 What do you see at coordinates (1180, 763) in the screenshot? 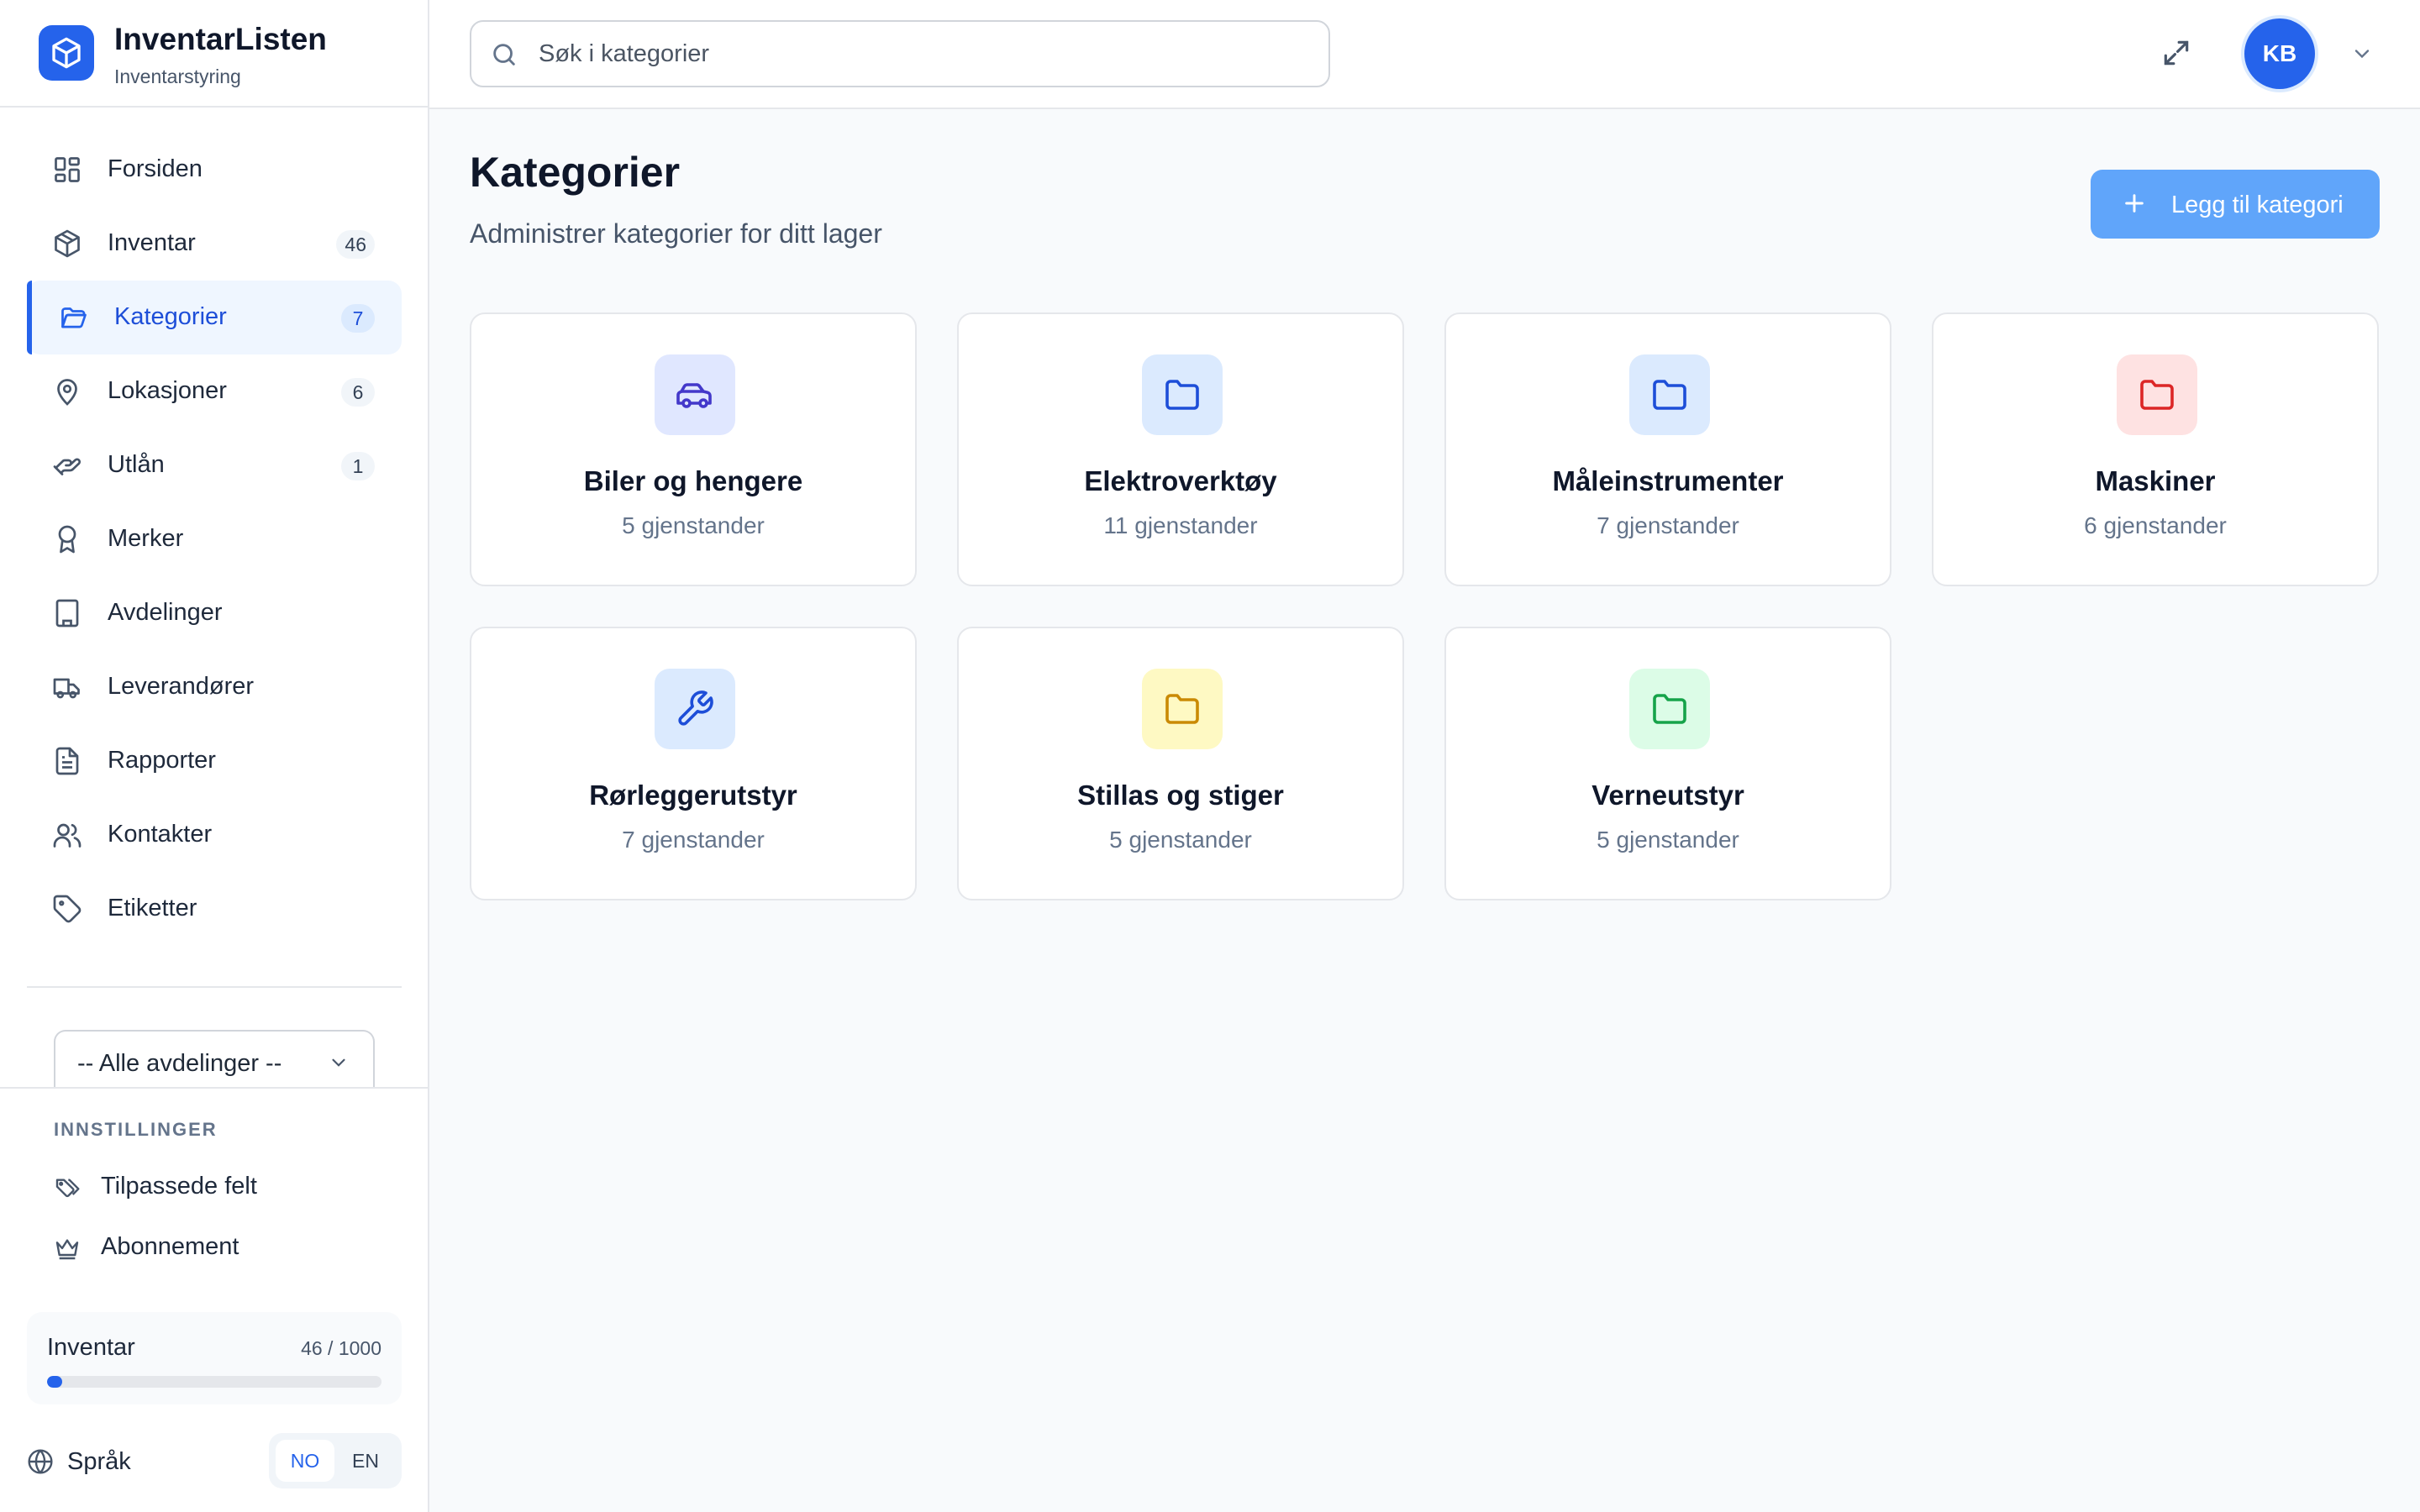
I see `category-card: Stillas og stiger 5 gjenstander` at bounding box center [1180, 763].